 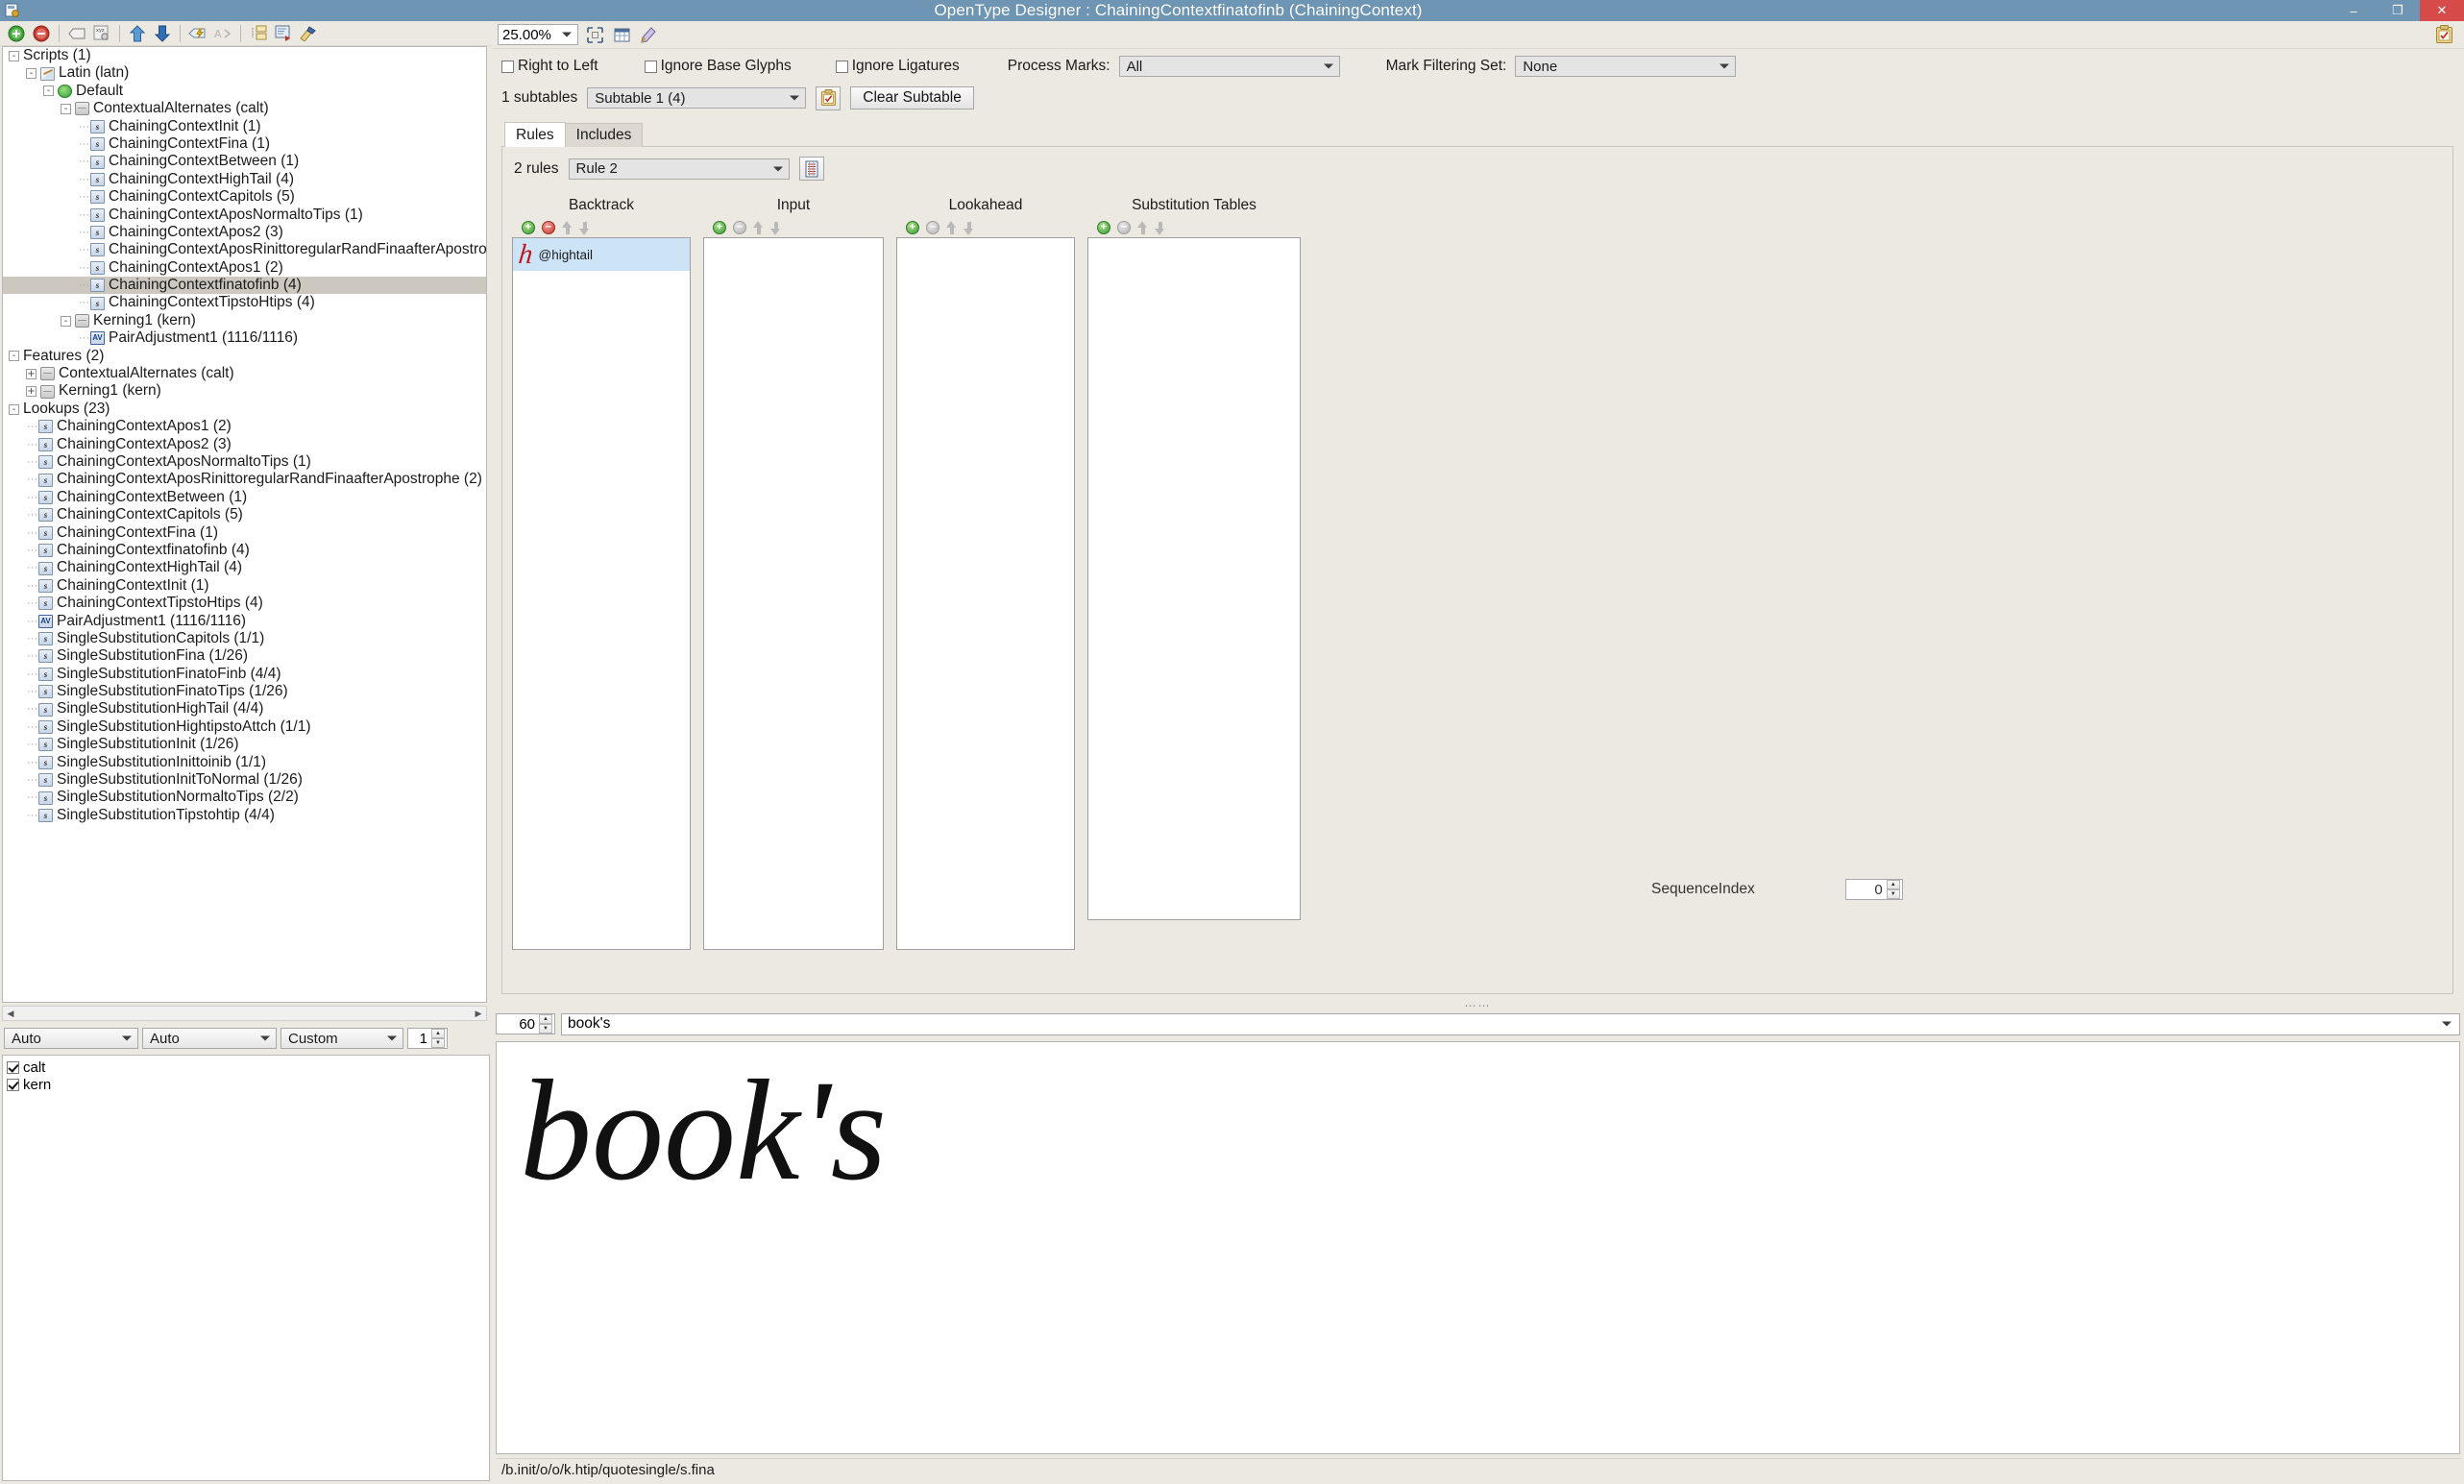 What do you see at coordinates (245, 127) in the screenshot?
I see `tree-node: ··· s ChainingContextInit (1)` at bounding box center [245, 127].